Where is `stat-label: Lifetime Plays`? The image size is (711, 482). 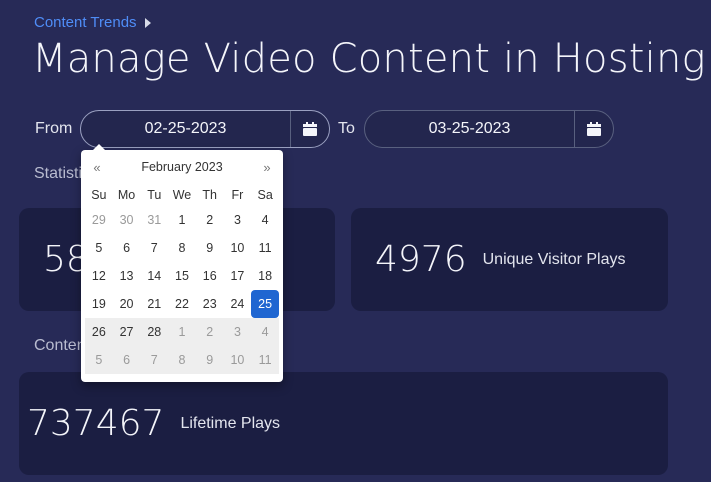 stat-label: Lifetime Plays is located at coordinates (230, 423).